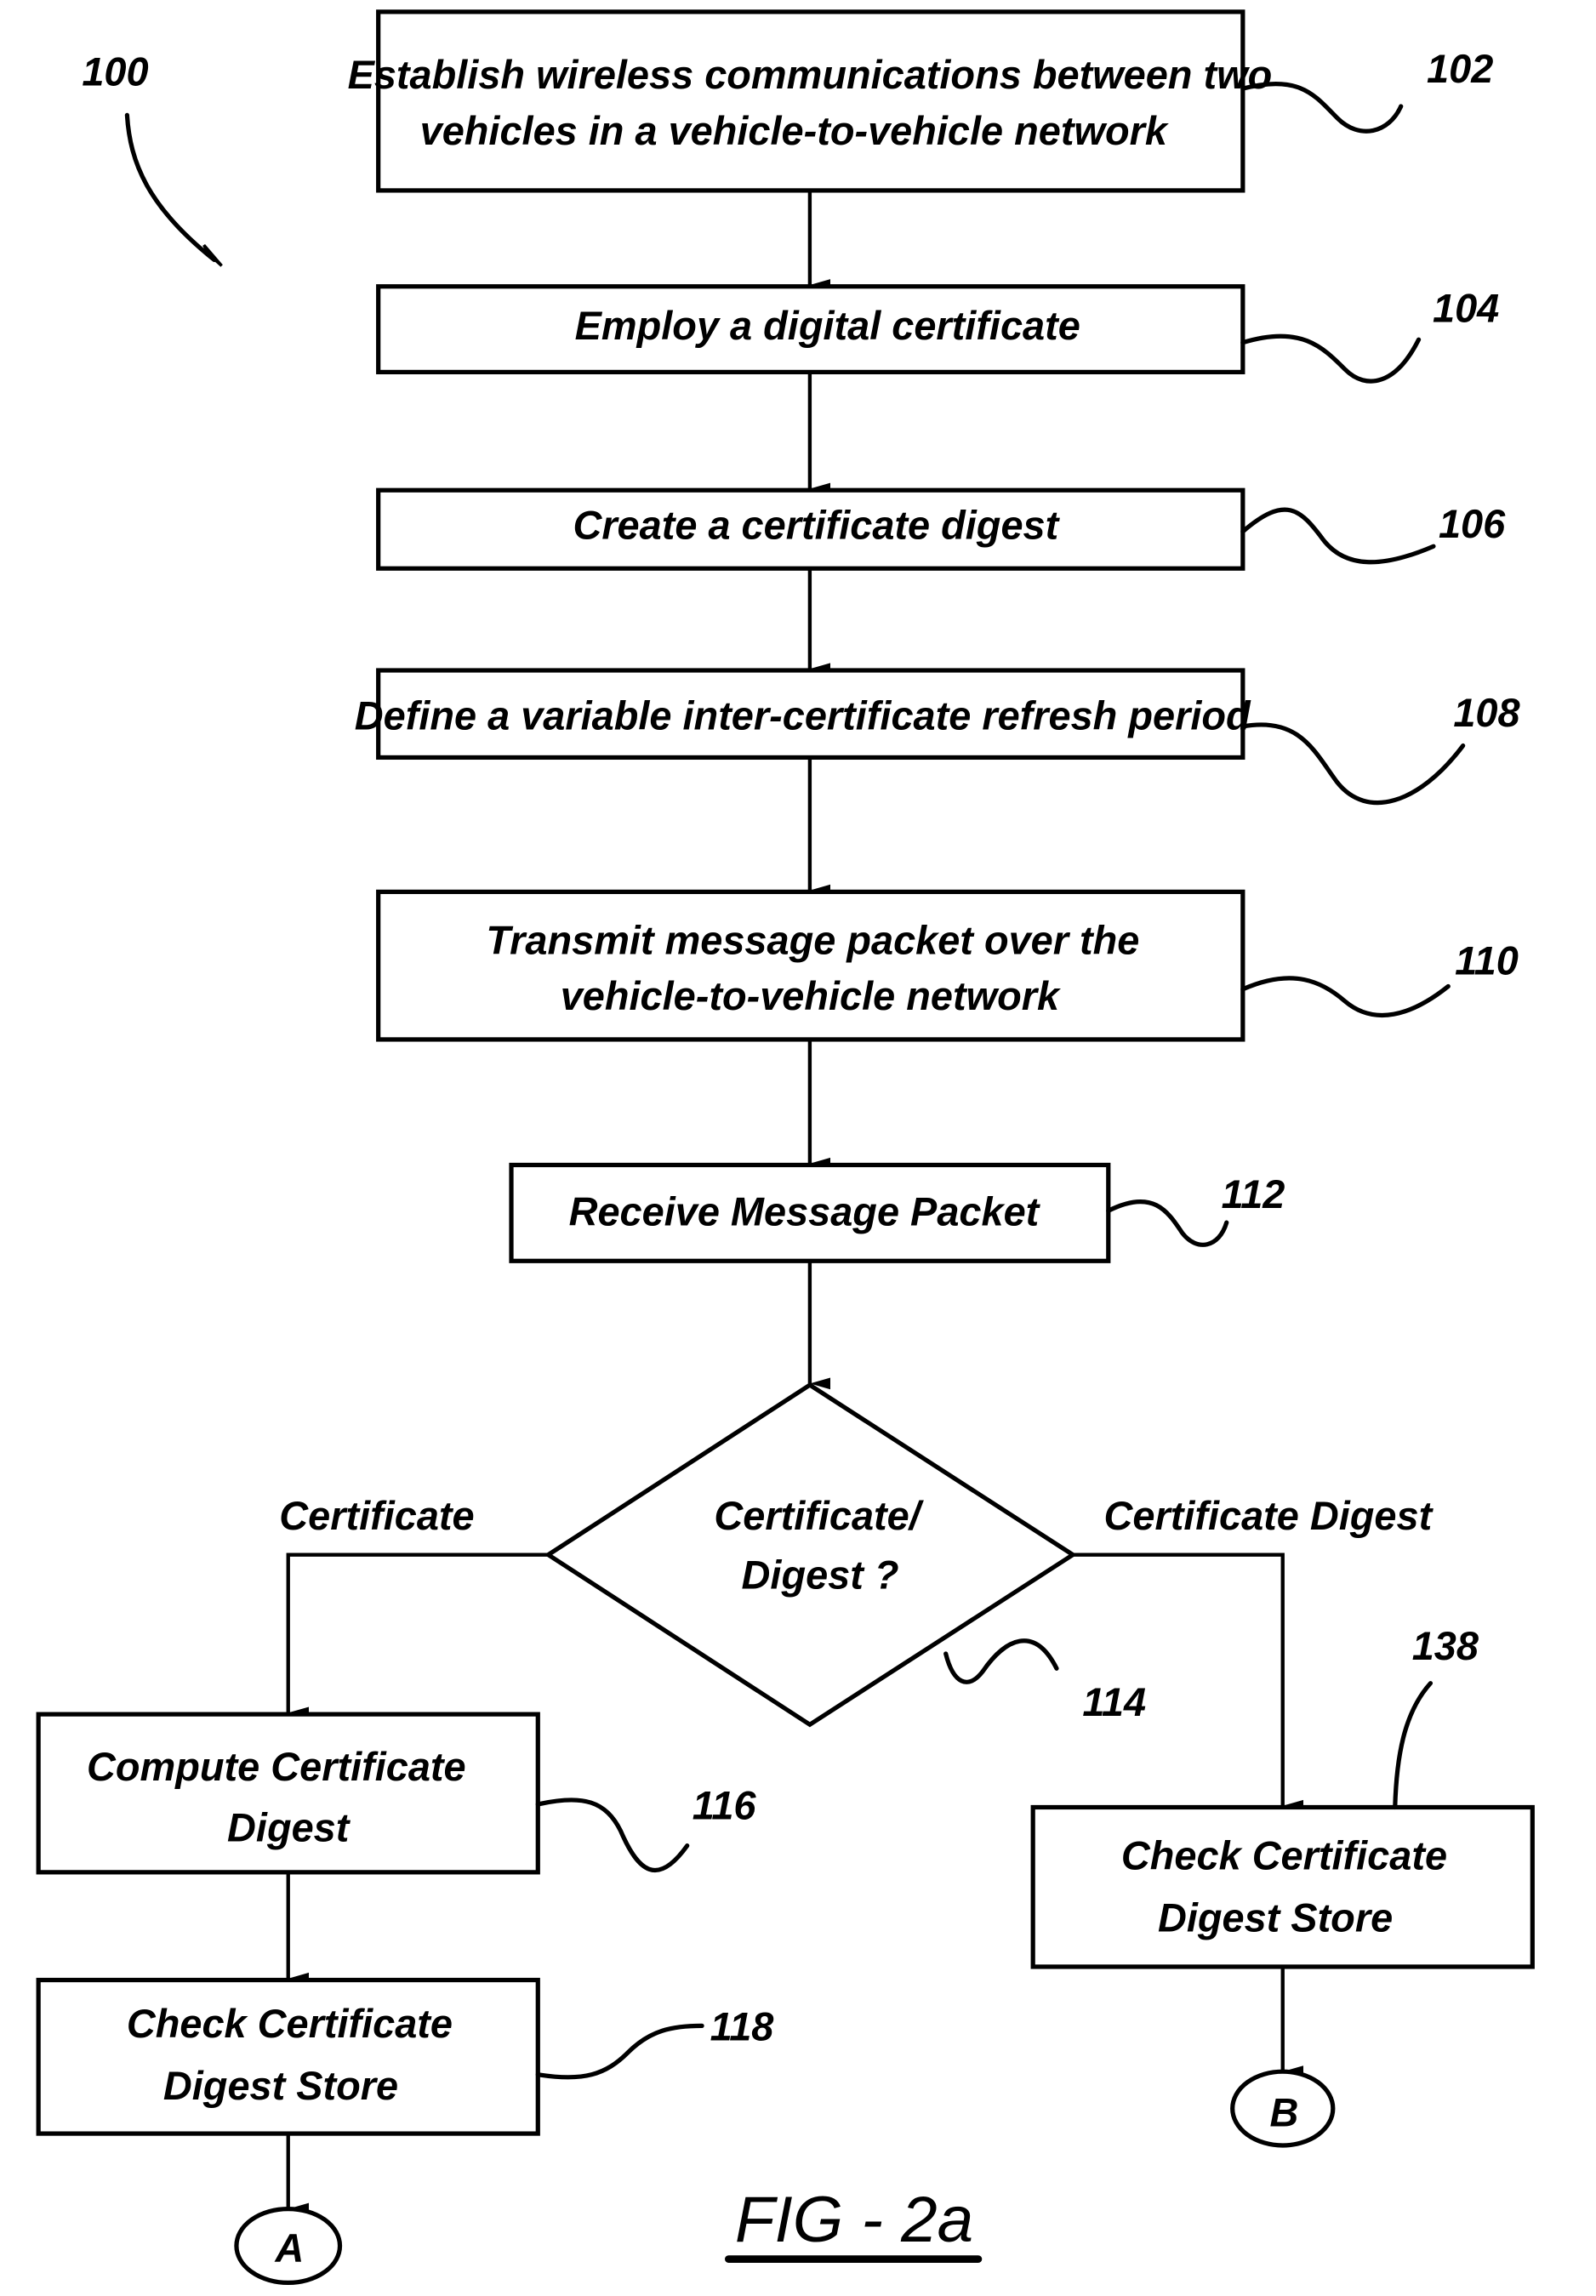 The image size is (1596, 2296). Describe the element at coordinates (821, 1575) in the screenshot. I see `decision-line2: Digest ?` at that location.